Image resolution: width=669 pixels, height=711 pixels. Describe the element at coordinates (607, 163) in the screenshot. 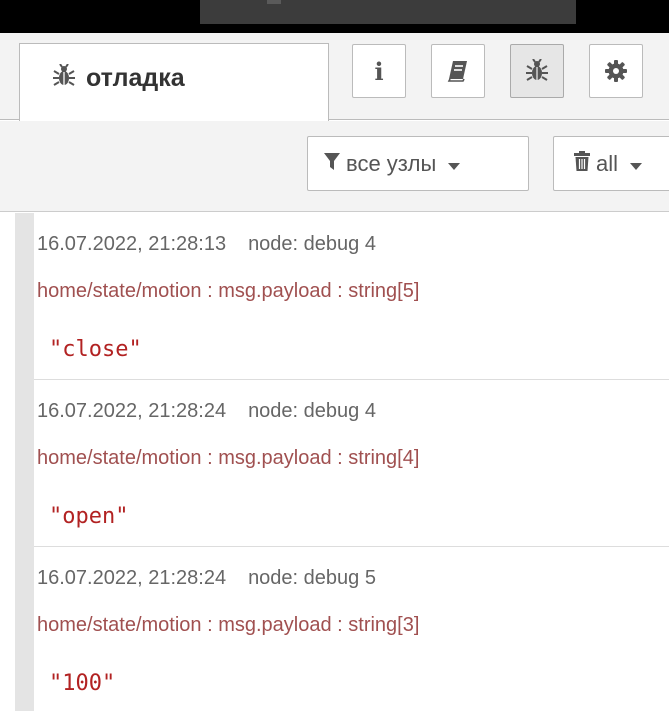

I see `clear-label: all` at that location.